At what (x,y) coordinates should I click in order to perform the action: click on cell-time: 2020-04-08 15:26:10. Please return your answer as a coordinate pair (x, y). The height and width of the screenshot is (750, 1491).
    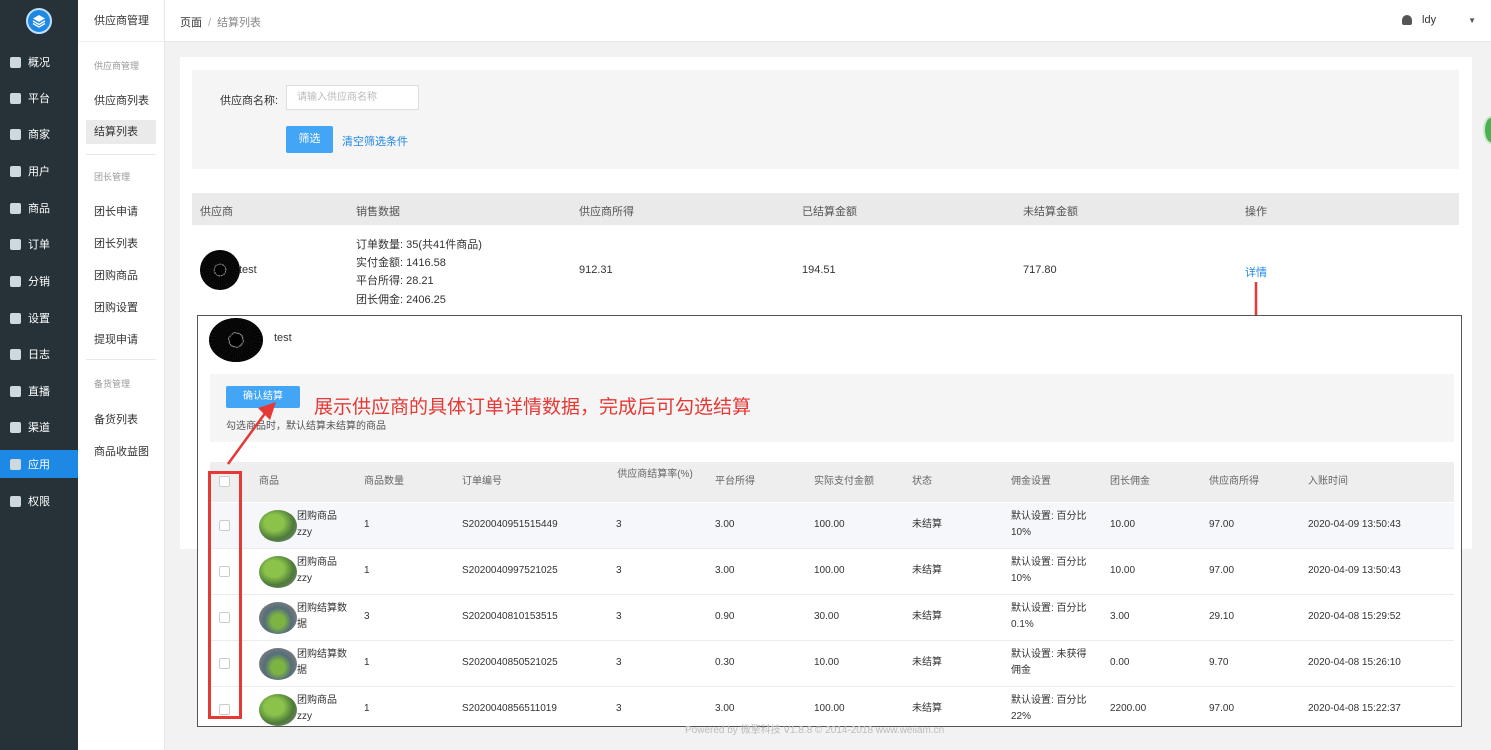
    Looking at the image, I should click on (1354, 662).